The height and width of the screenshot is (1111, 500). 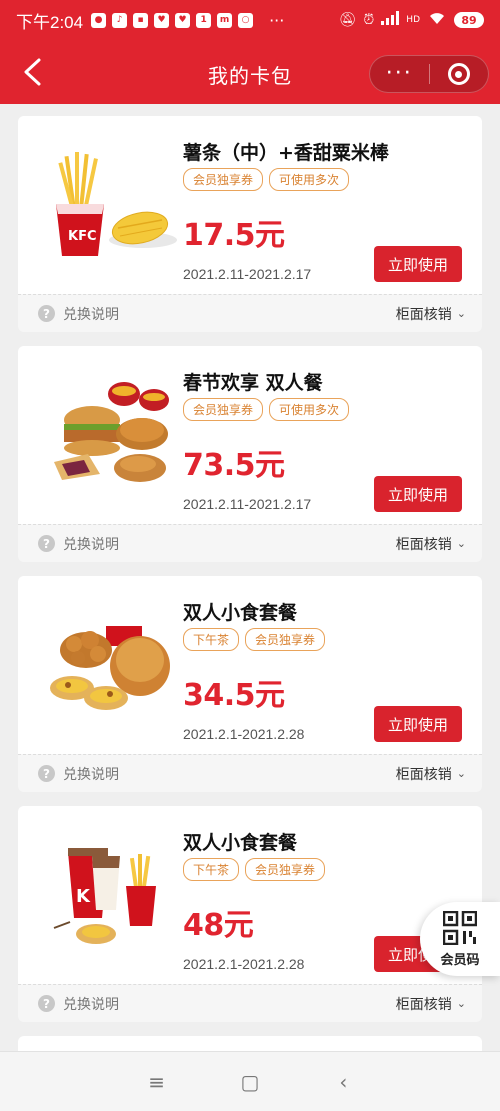 I want to click on status-app-icons: ● ♪ ▪ ♥ ♥ 1 m ○ ···, so click(x=187, y=20).